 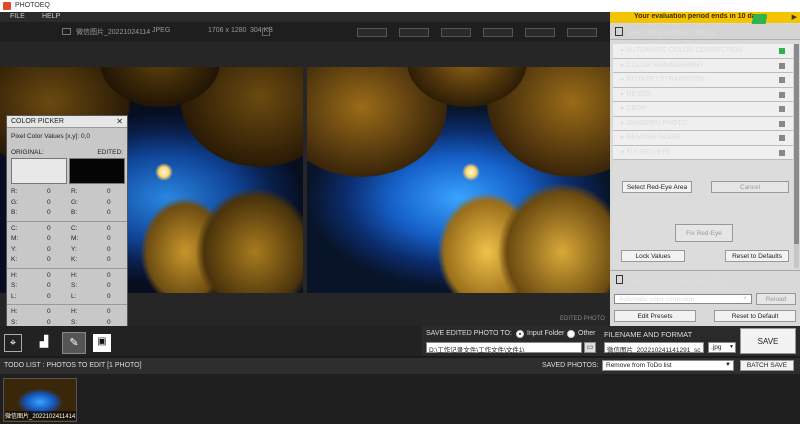 I want to click on presets-icon, so click(x=619, y=279).